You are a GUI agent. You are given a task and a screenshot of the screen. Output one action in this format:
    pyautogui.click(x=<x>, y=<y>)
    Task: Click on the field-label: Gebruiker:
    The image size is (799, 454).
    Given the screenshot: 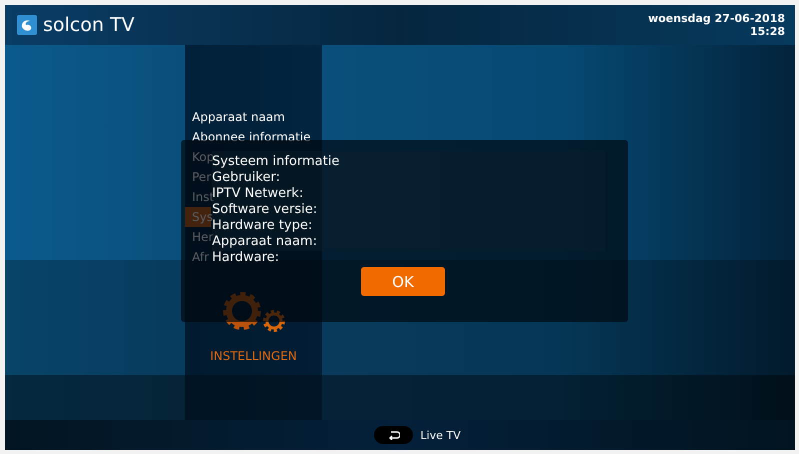 What is the action you would take?
    pyautogui.click(x=247, y=178)
    